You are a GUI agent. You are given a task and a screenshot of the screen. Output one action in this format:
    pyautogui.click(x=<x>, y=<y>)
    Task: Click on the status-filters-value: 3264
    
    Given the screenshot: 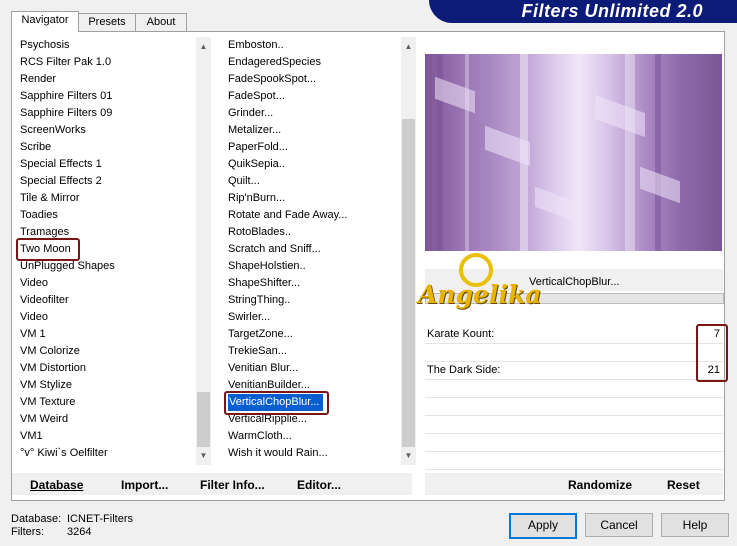 What is the action you would take?
    pyautogui.click(x=79, y=532)
    